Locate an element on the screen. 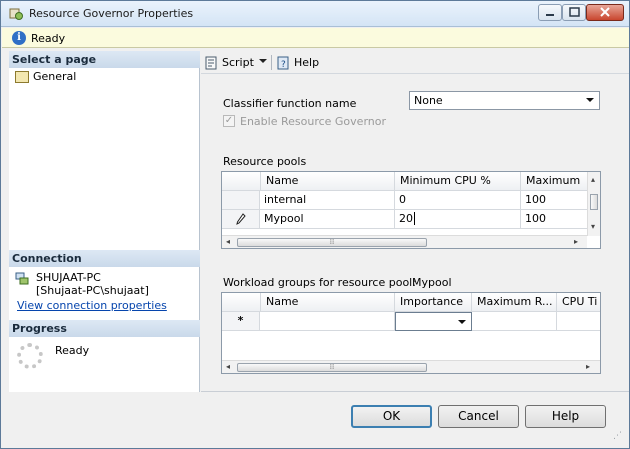 The image size is (630, 449). pool-min-cpu-value: 20 is located at coordinates (406, 218).